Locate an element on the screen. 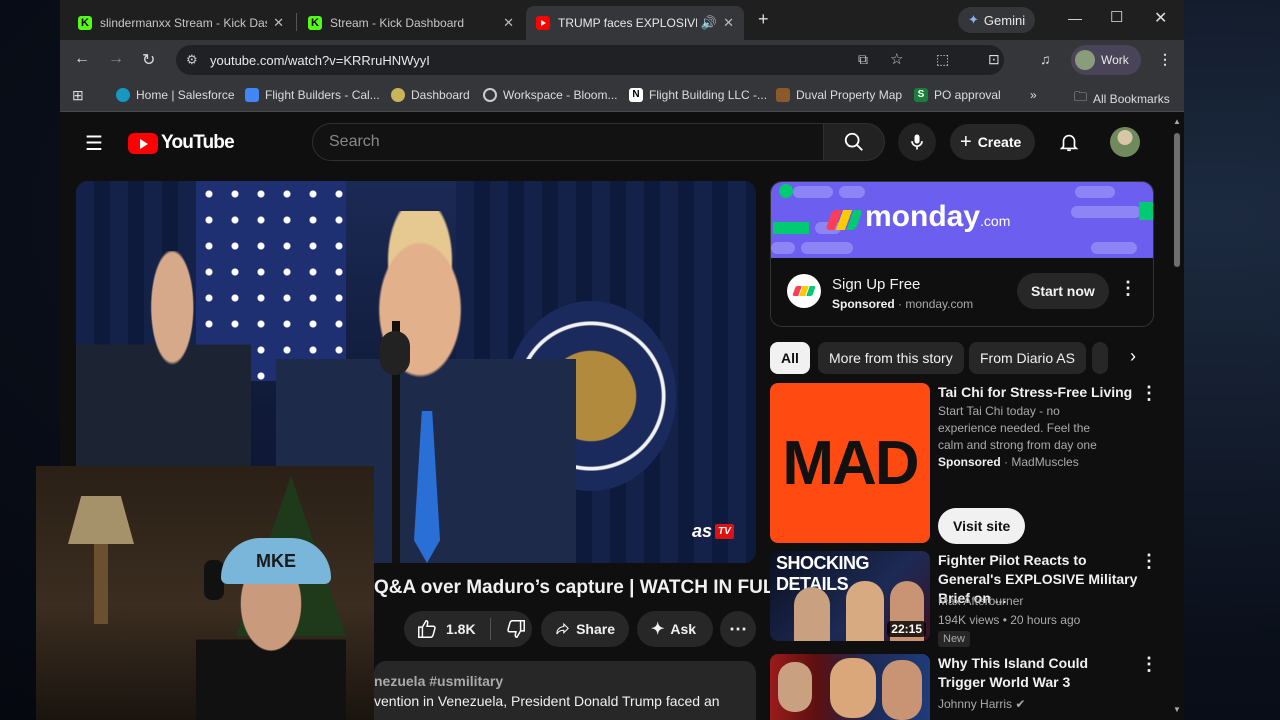  microphone-icon is located at coordinates (917, 142).